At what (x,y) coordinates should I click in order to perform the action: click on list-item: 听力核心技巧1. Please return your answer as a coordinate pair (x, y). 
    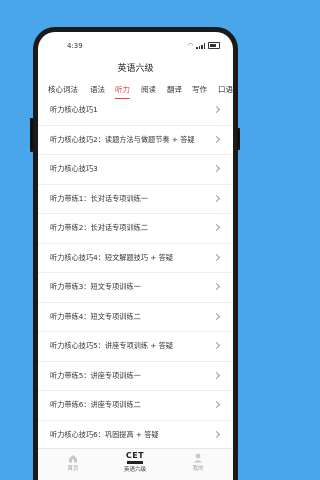
    Looking at the image, I should click on (135, 111).